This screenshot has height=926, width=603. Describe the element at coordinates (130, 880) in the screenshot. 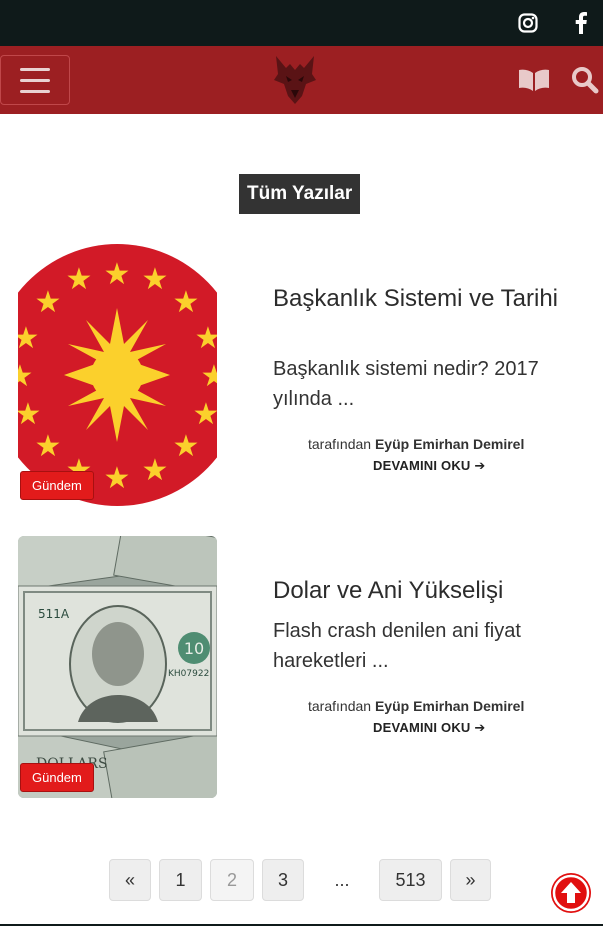

I see `pagination-prev: «` at that location.